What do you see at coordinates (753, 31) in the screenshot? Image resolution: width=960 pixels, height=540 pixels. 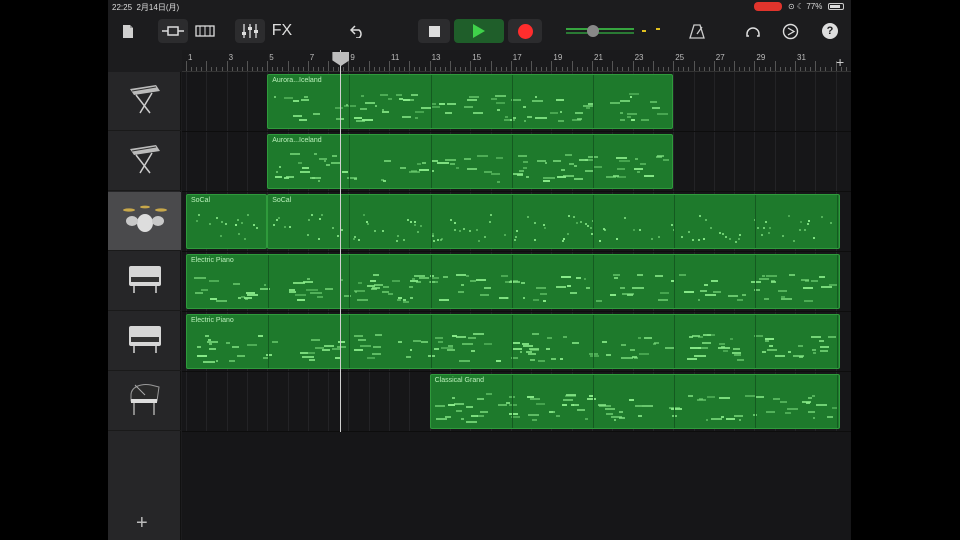 I see `loop-icon` at bounding box center [753, 31].